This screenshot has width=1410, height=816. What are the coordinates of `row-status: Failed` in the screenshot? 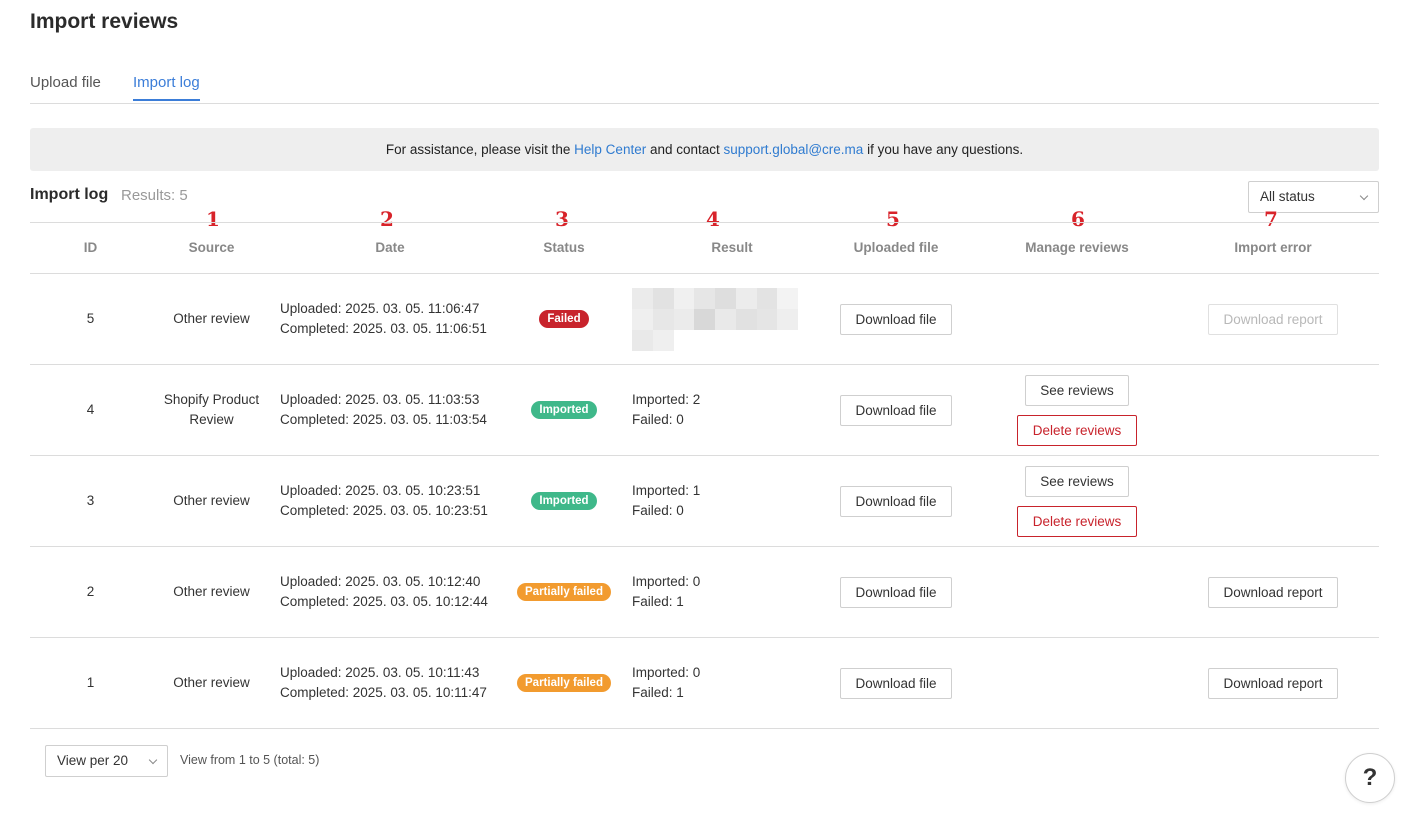 It's located at (564, 319).